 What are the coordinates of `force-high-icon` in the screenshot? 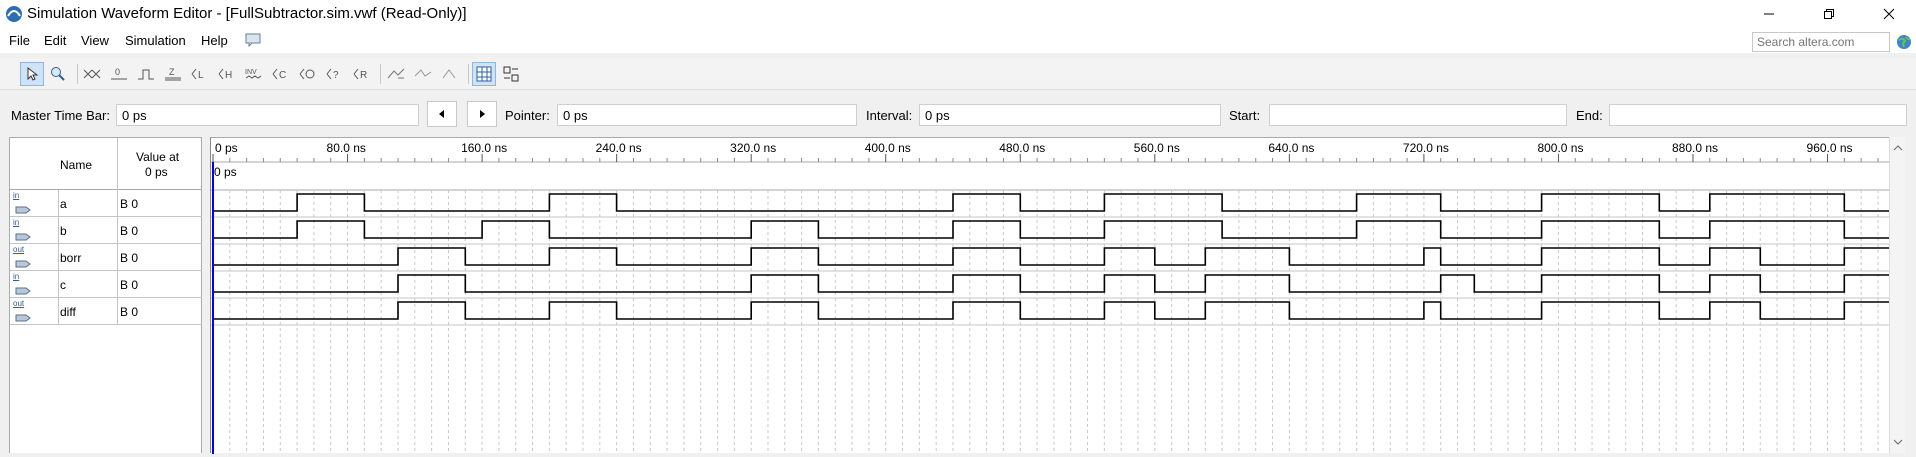 It's located at (146, 74).